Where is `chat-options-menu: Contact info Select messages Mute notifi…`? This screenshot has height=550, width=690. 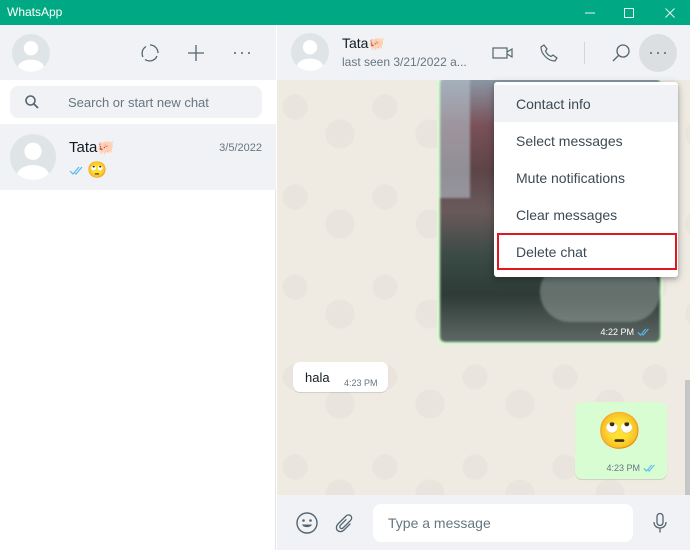 chat-options-menu: Contact info Select messages Mute notifi… is located at coordinates (586, 179).